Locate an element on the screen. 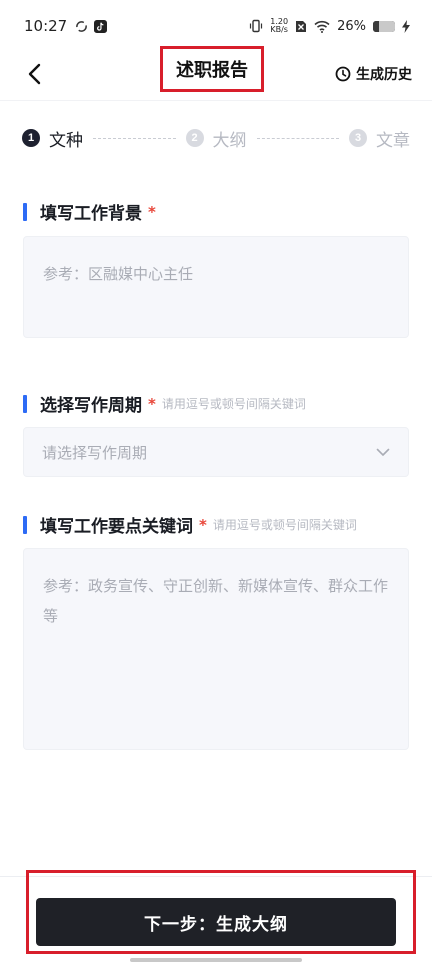  battery-icon is located at coordinates (384, 26).